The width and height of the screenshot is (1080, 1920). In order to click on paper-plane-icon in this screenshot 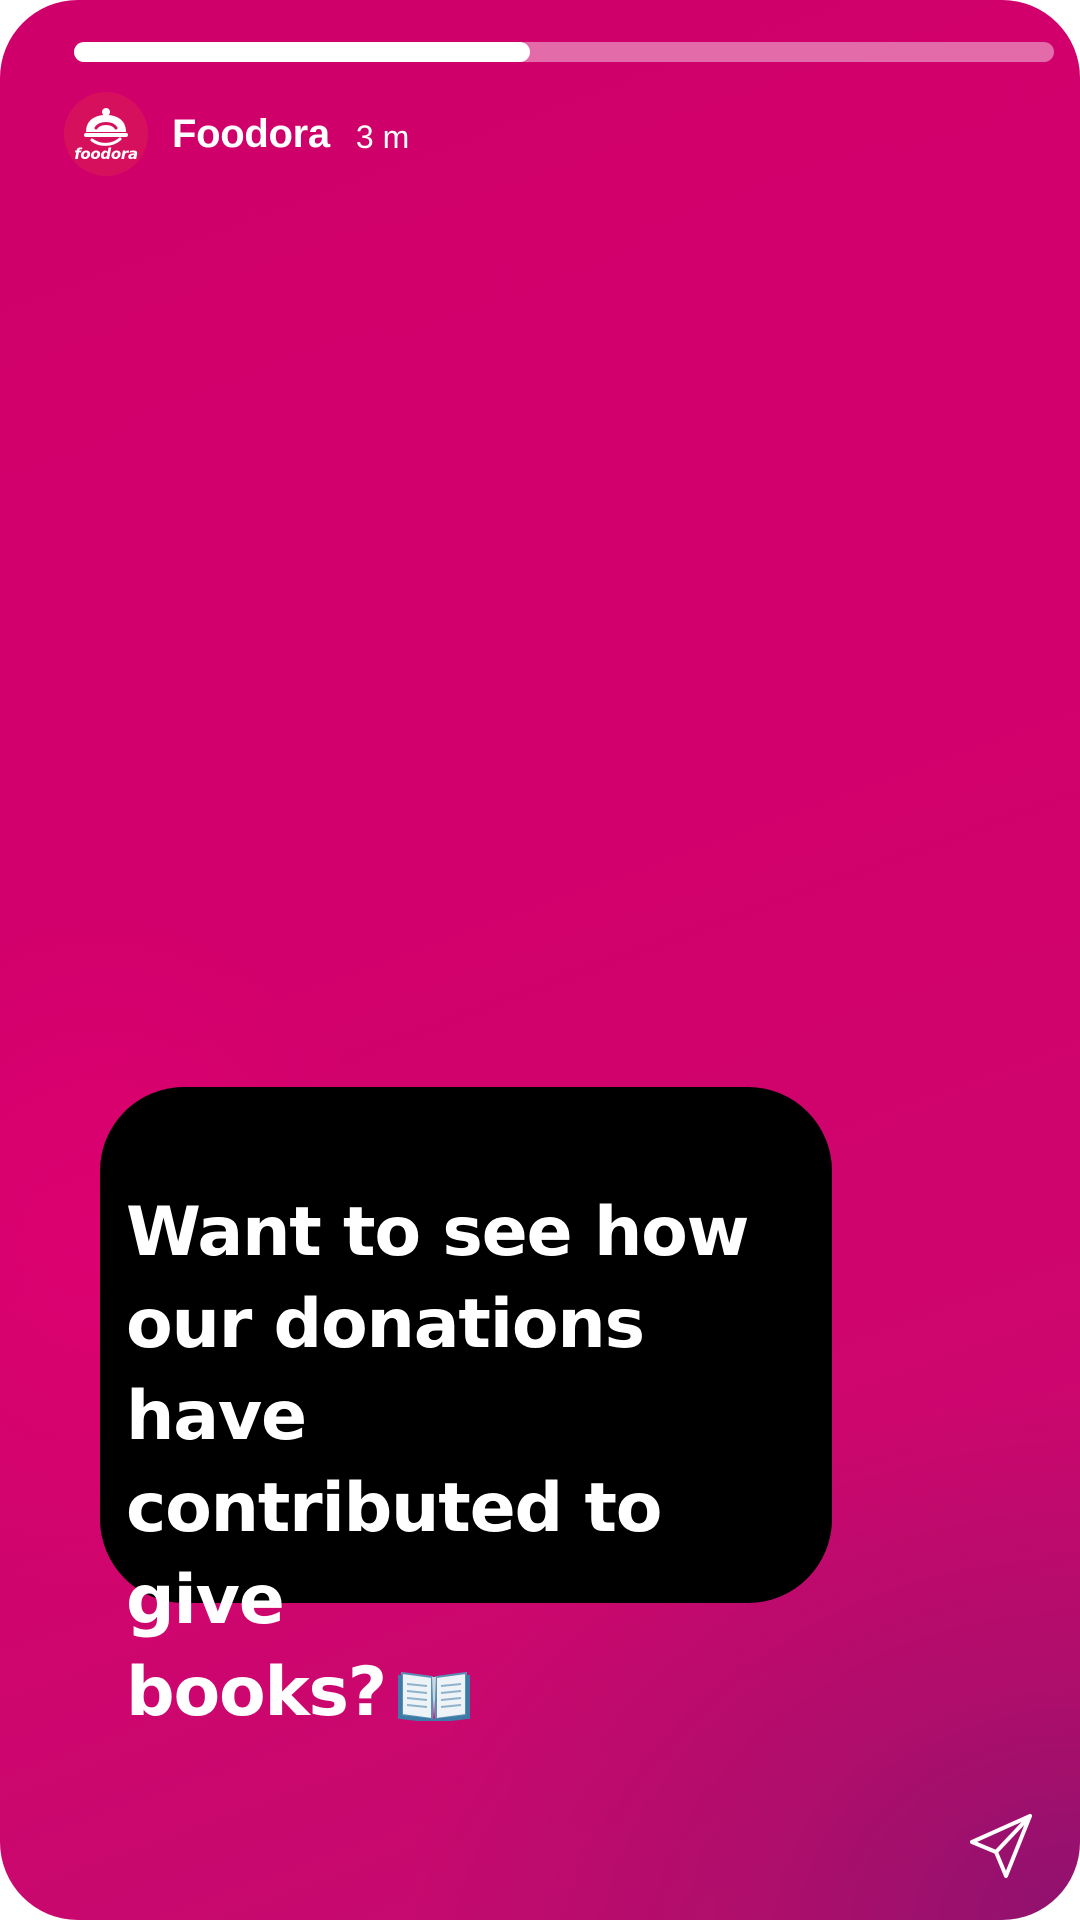, I will do `click(1001, 1846)`.